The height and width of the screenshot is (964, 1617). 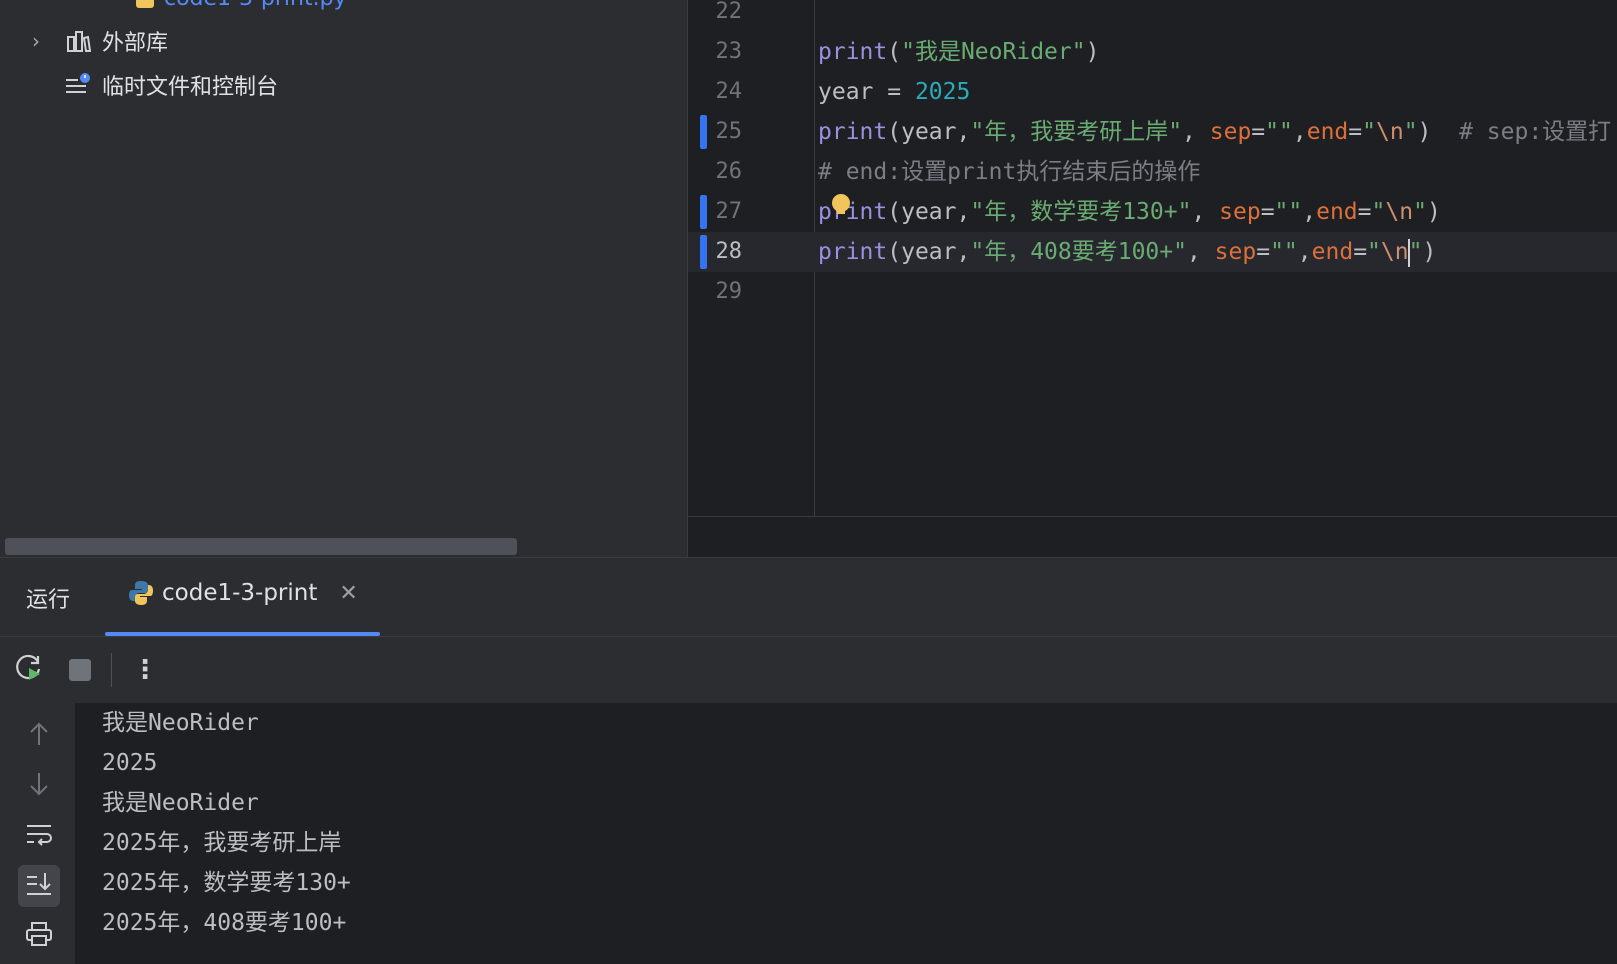 I want to click on project-item-scratches: 临时文件和控制台, so click(x=171, y=85).